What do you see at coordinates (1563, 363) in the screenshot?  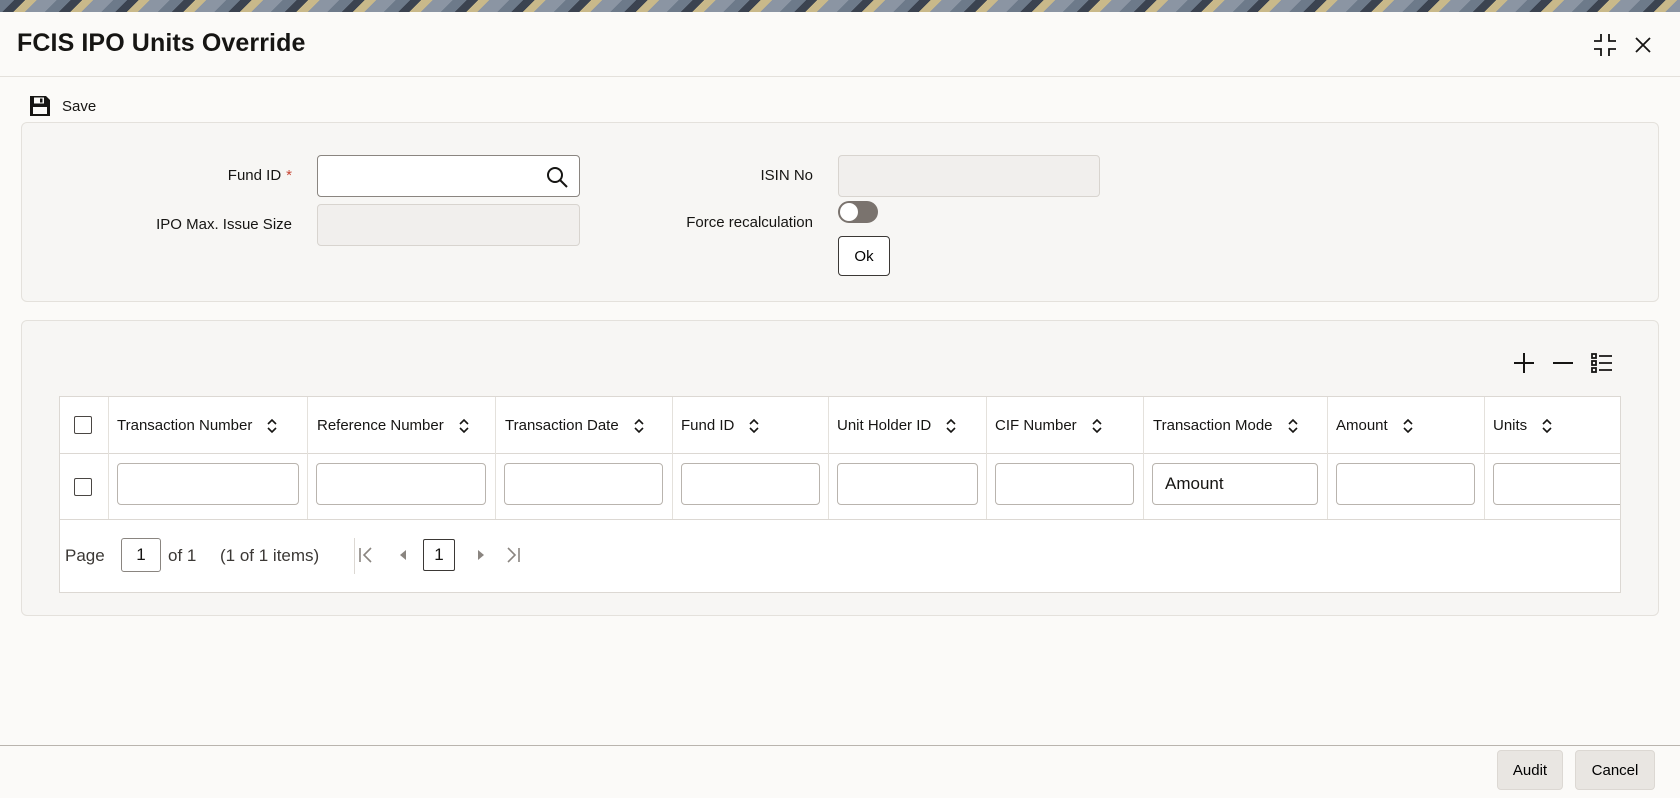 I see `remove-row-icon` at bounding box center [1563, 363].